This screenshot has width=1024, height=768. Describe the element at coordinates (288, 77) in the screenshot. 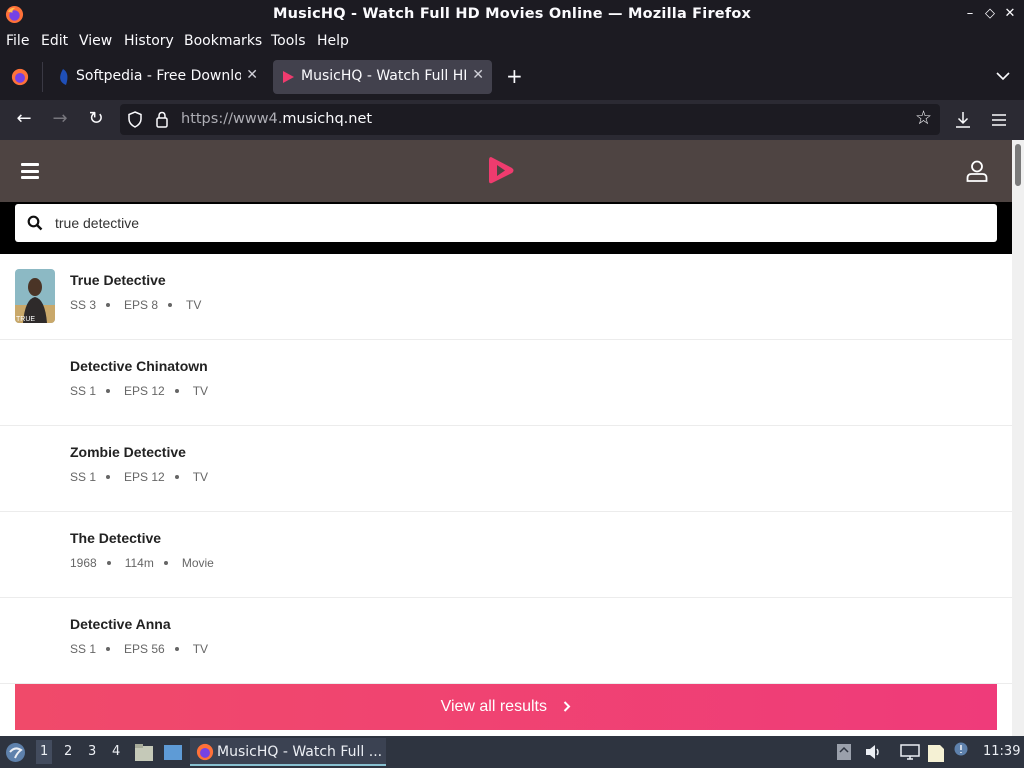

I see `musichq-favicon-icon` at that location.